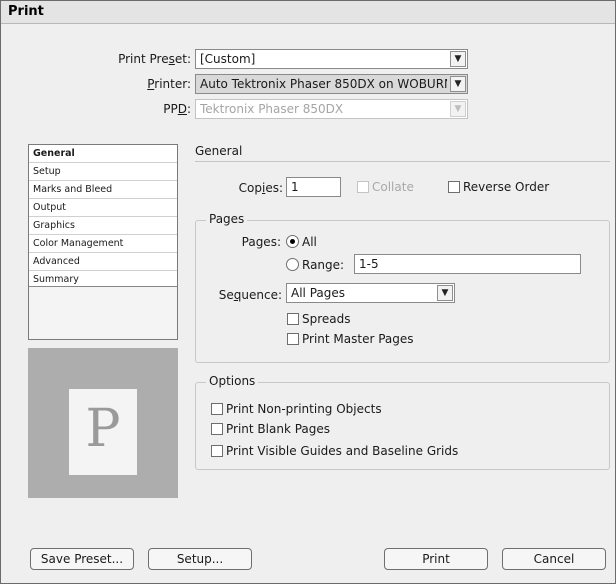 This screenshot has width=616, height=584. I want to click on dialog-title: Print, so click(26, 11).